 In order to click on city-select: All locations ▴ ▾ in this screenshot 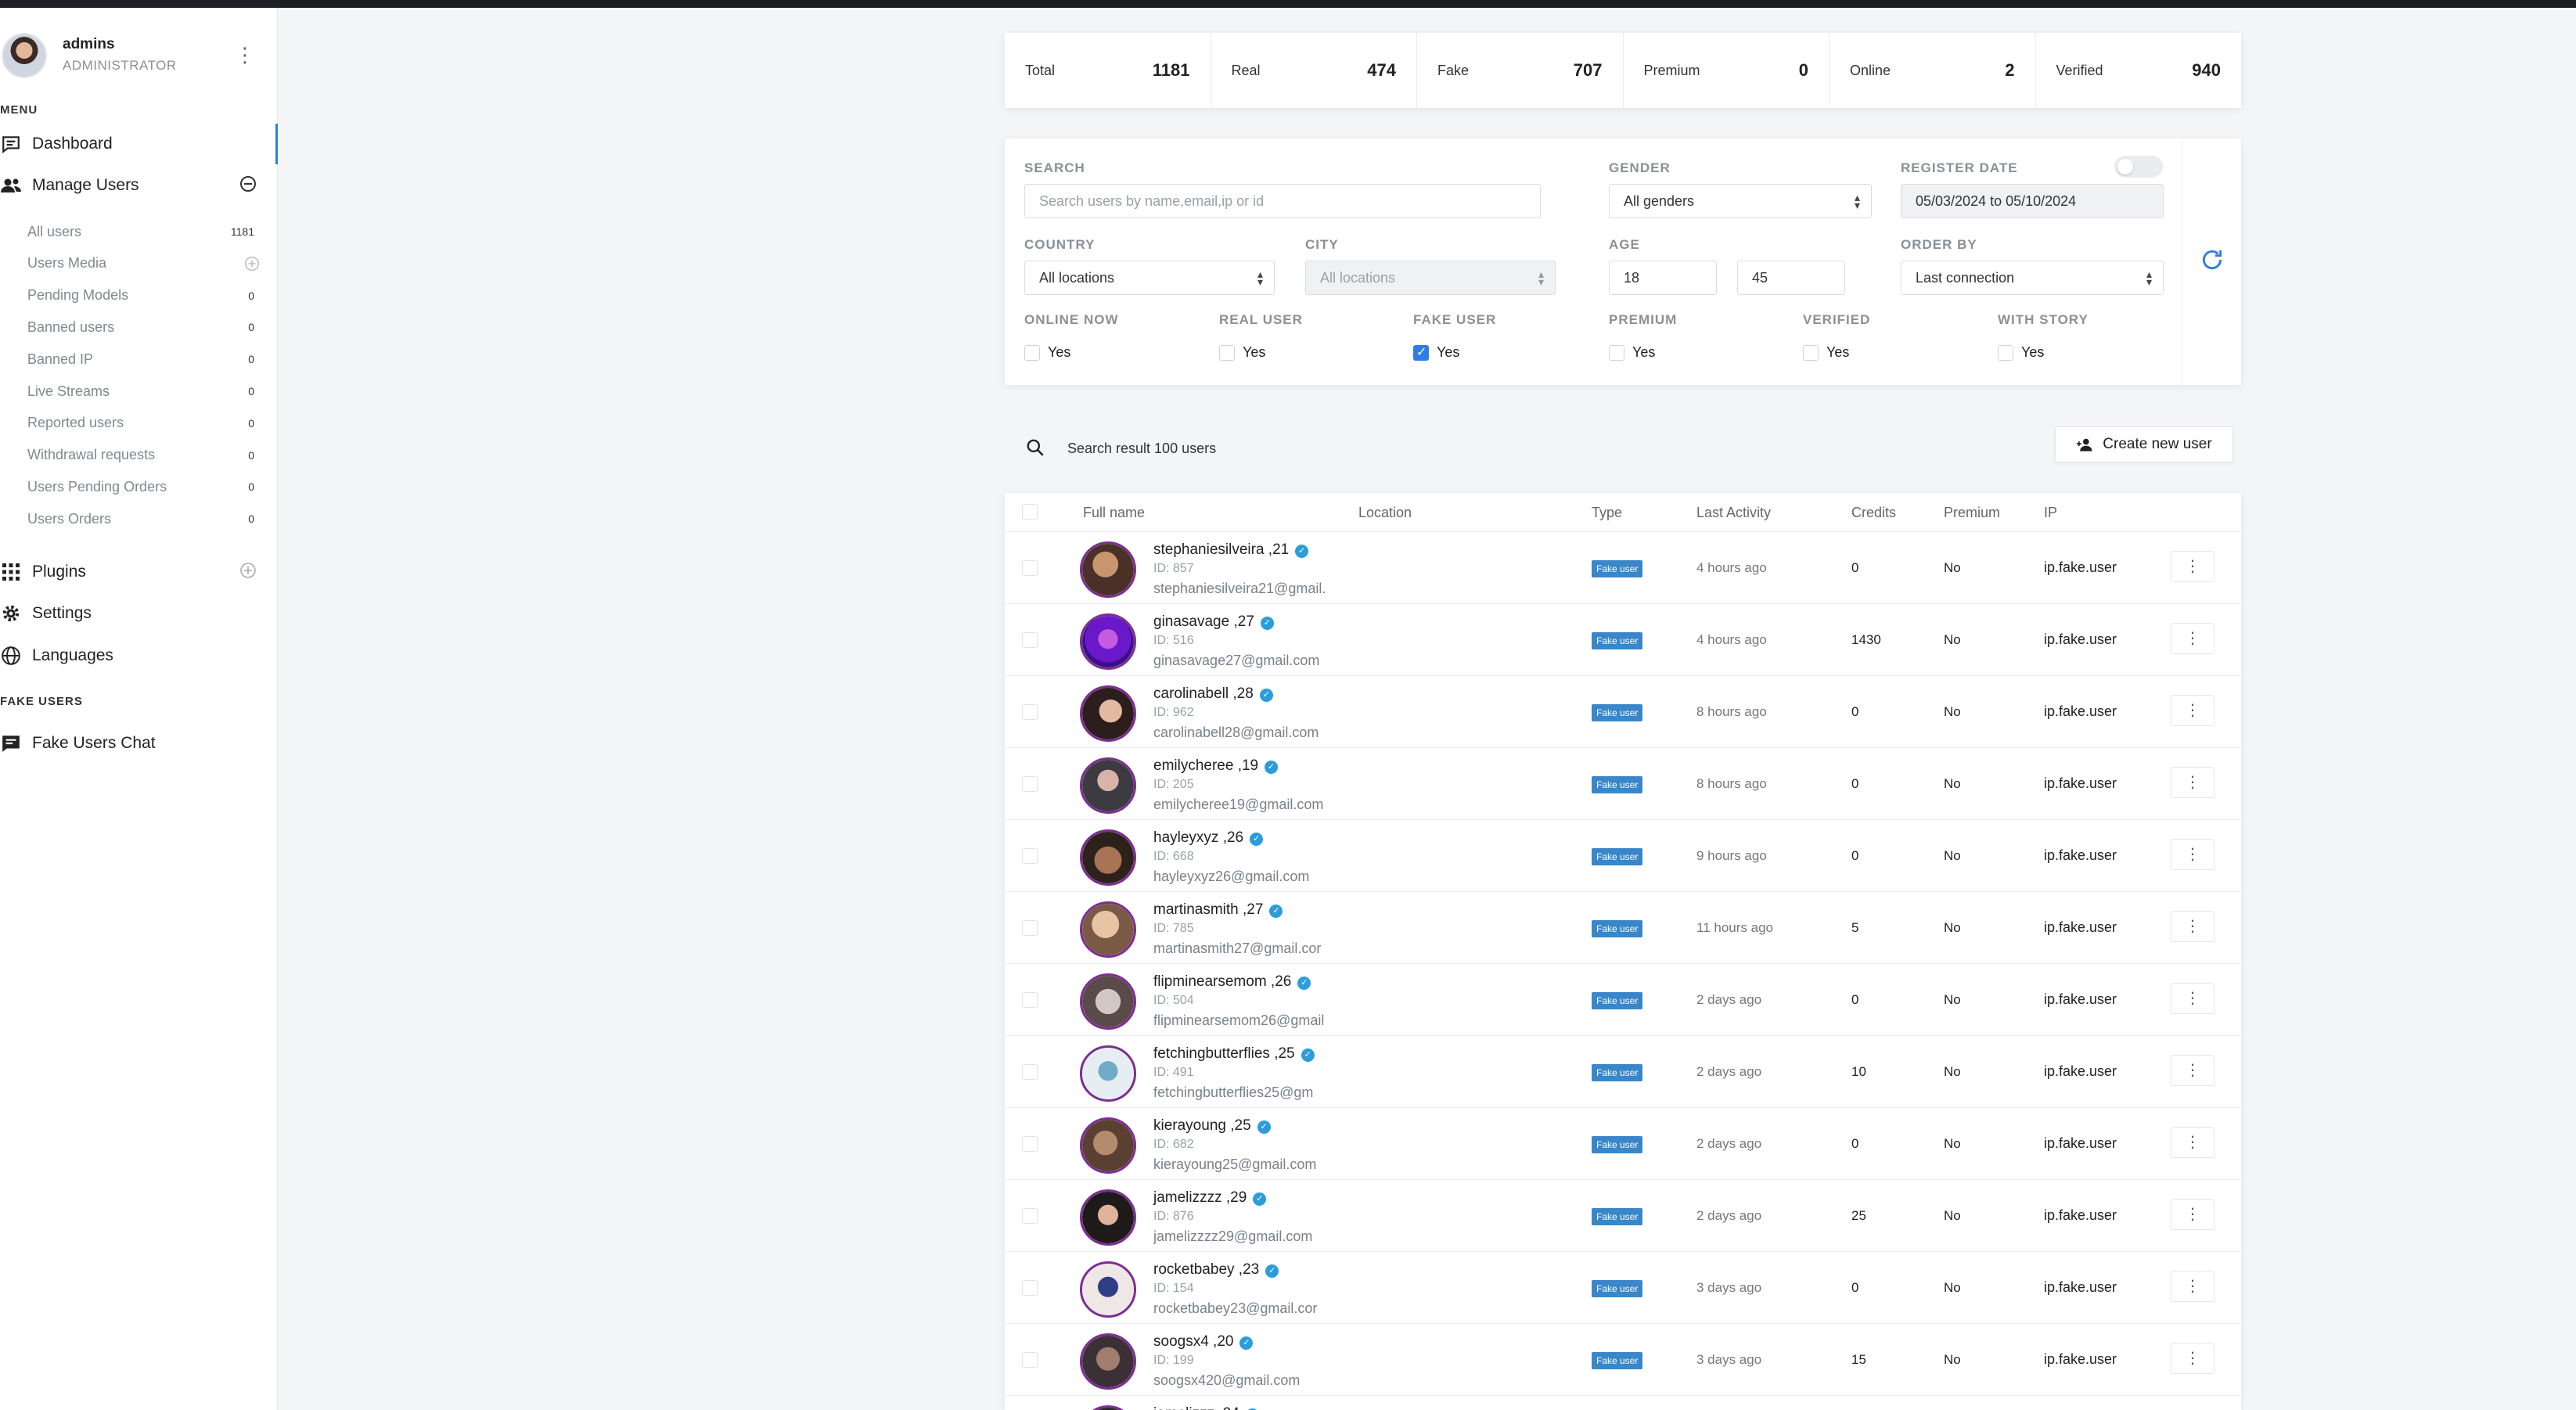, I will do `click(1430, 278)`.